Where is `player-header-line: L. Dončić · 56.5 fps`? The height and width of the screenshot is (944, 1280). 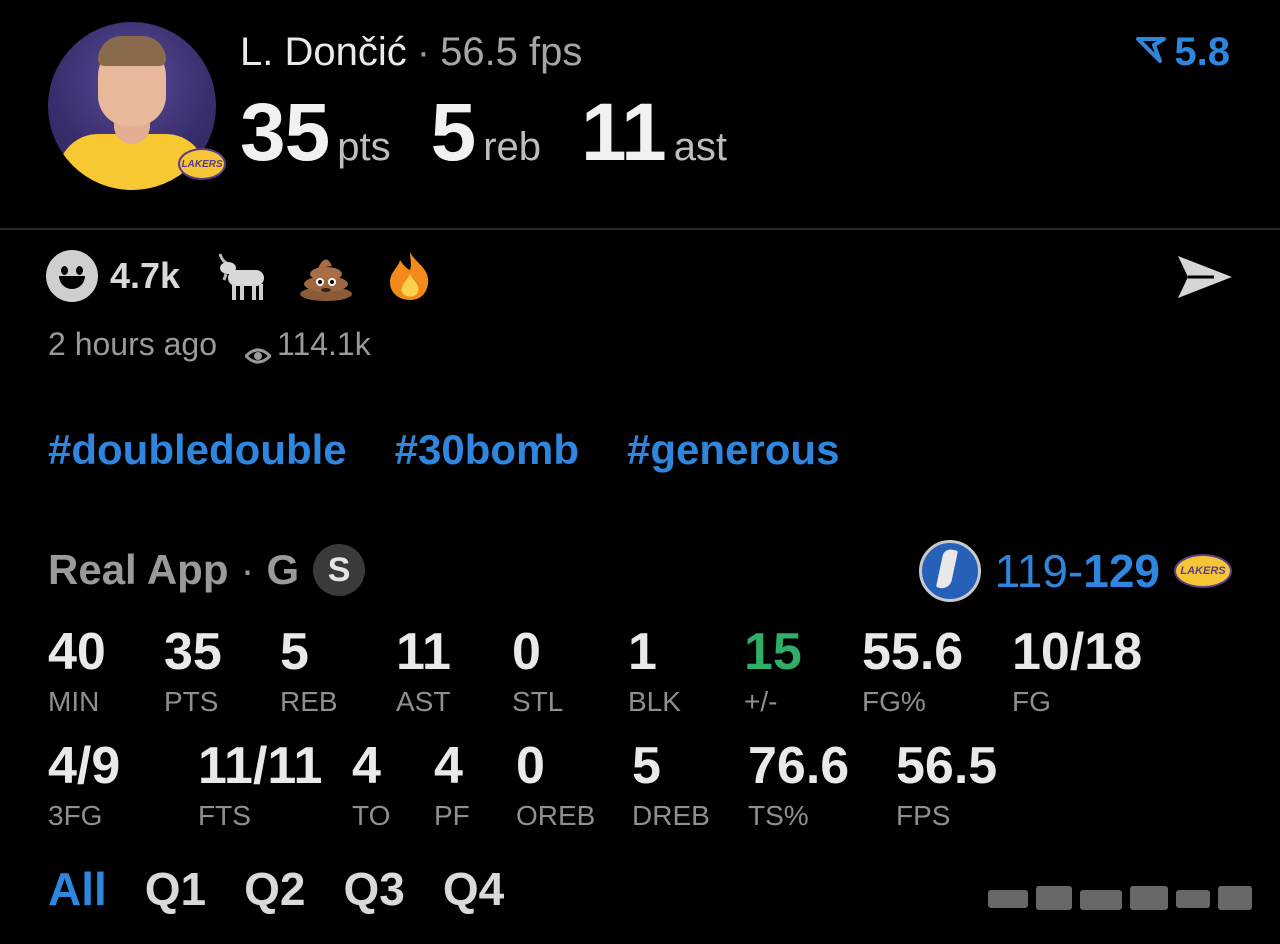 player-header-line: L. Dončić · 56.5 fps is located at coordinates (411, 52).